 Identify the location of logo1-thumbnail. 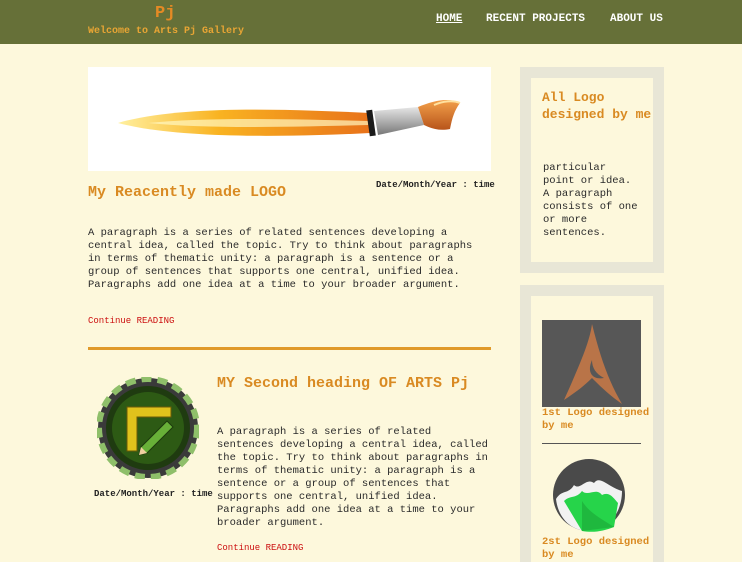
(591, 363).